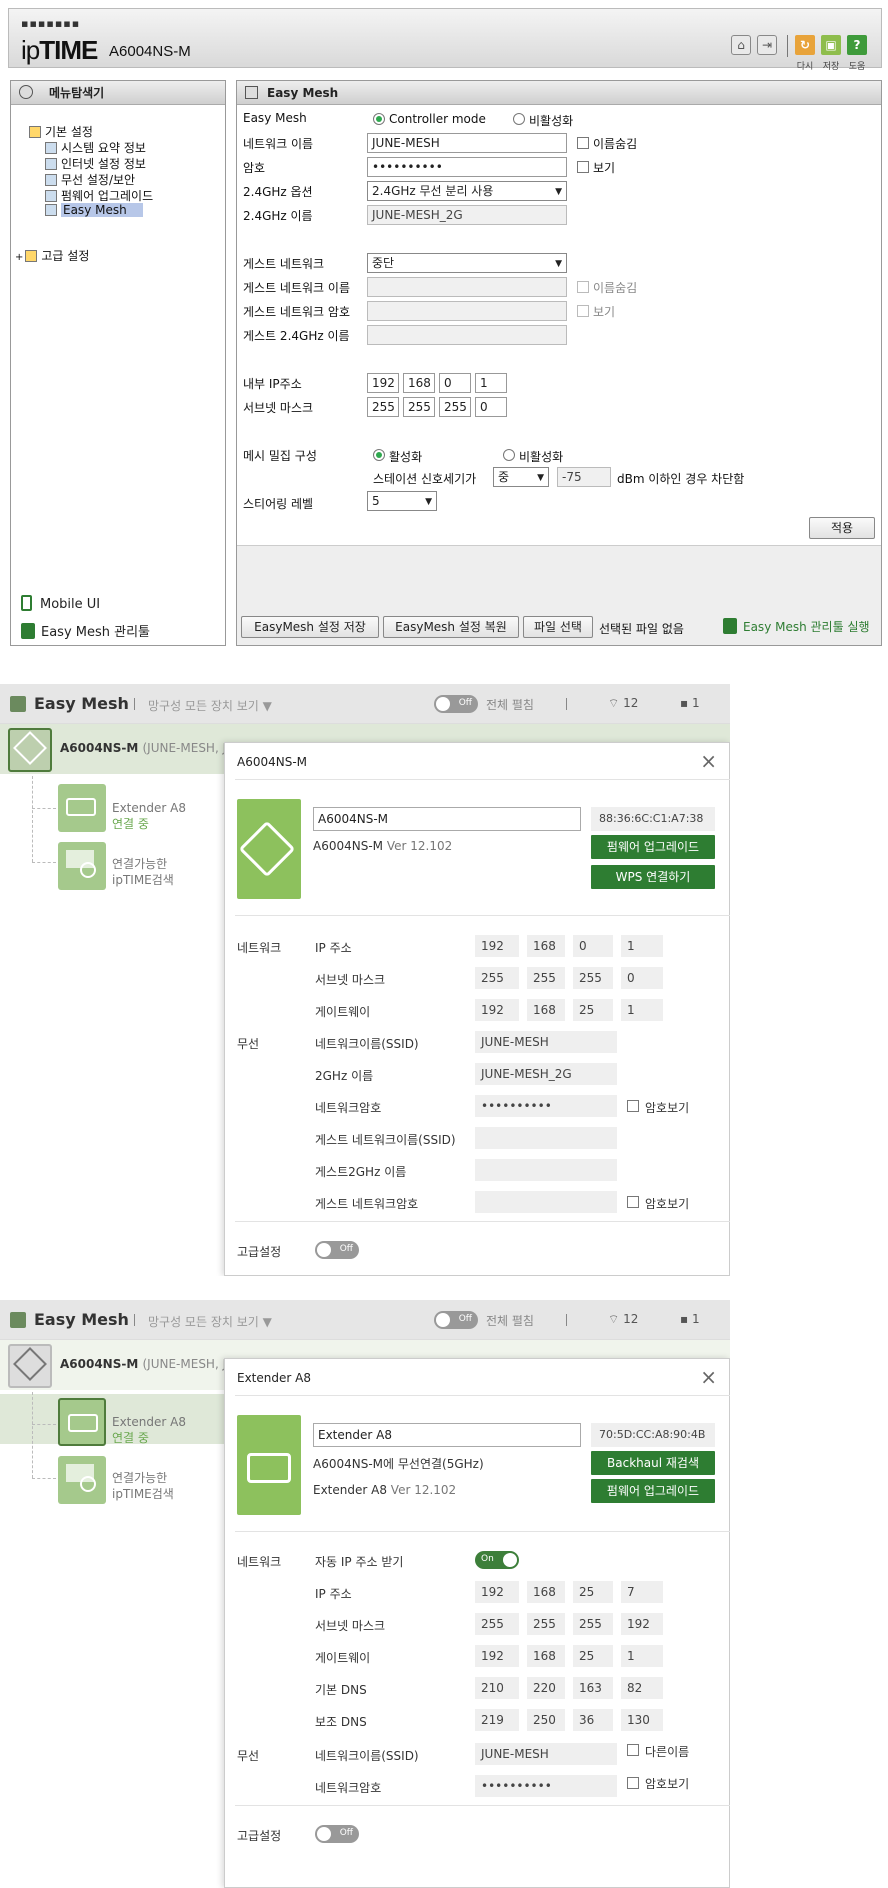  Describe the element at coordinates (82, 808) in the screenshot. I see `extender-icon` at that location.